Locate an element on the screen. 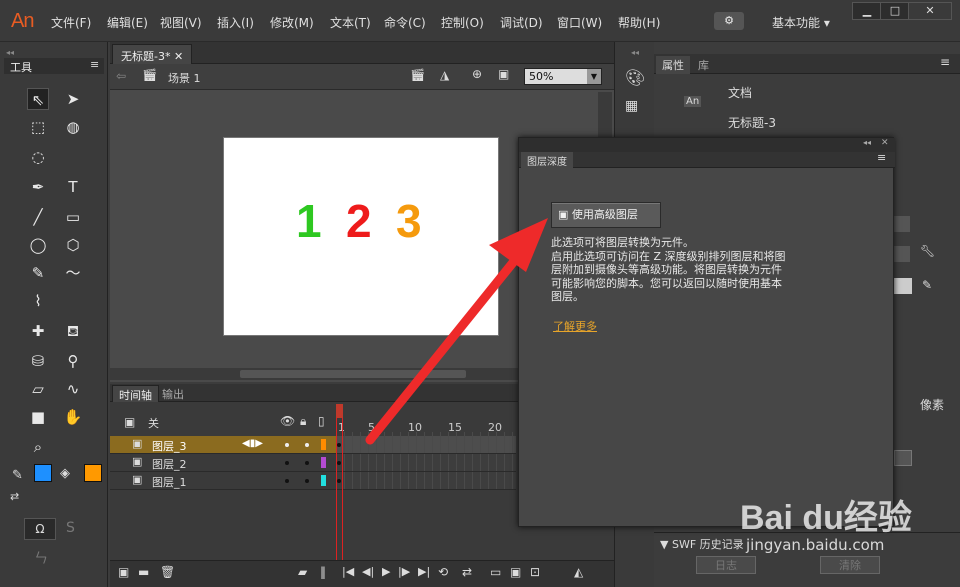 The height and width of the screenshot is (587, 960). watermark: Bai du经验 jingyan.baidu.com is located at coordinates (845, 535).